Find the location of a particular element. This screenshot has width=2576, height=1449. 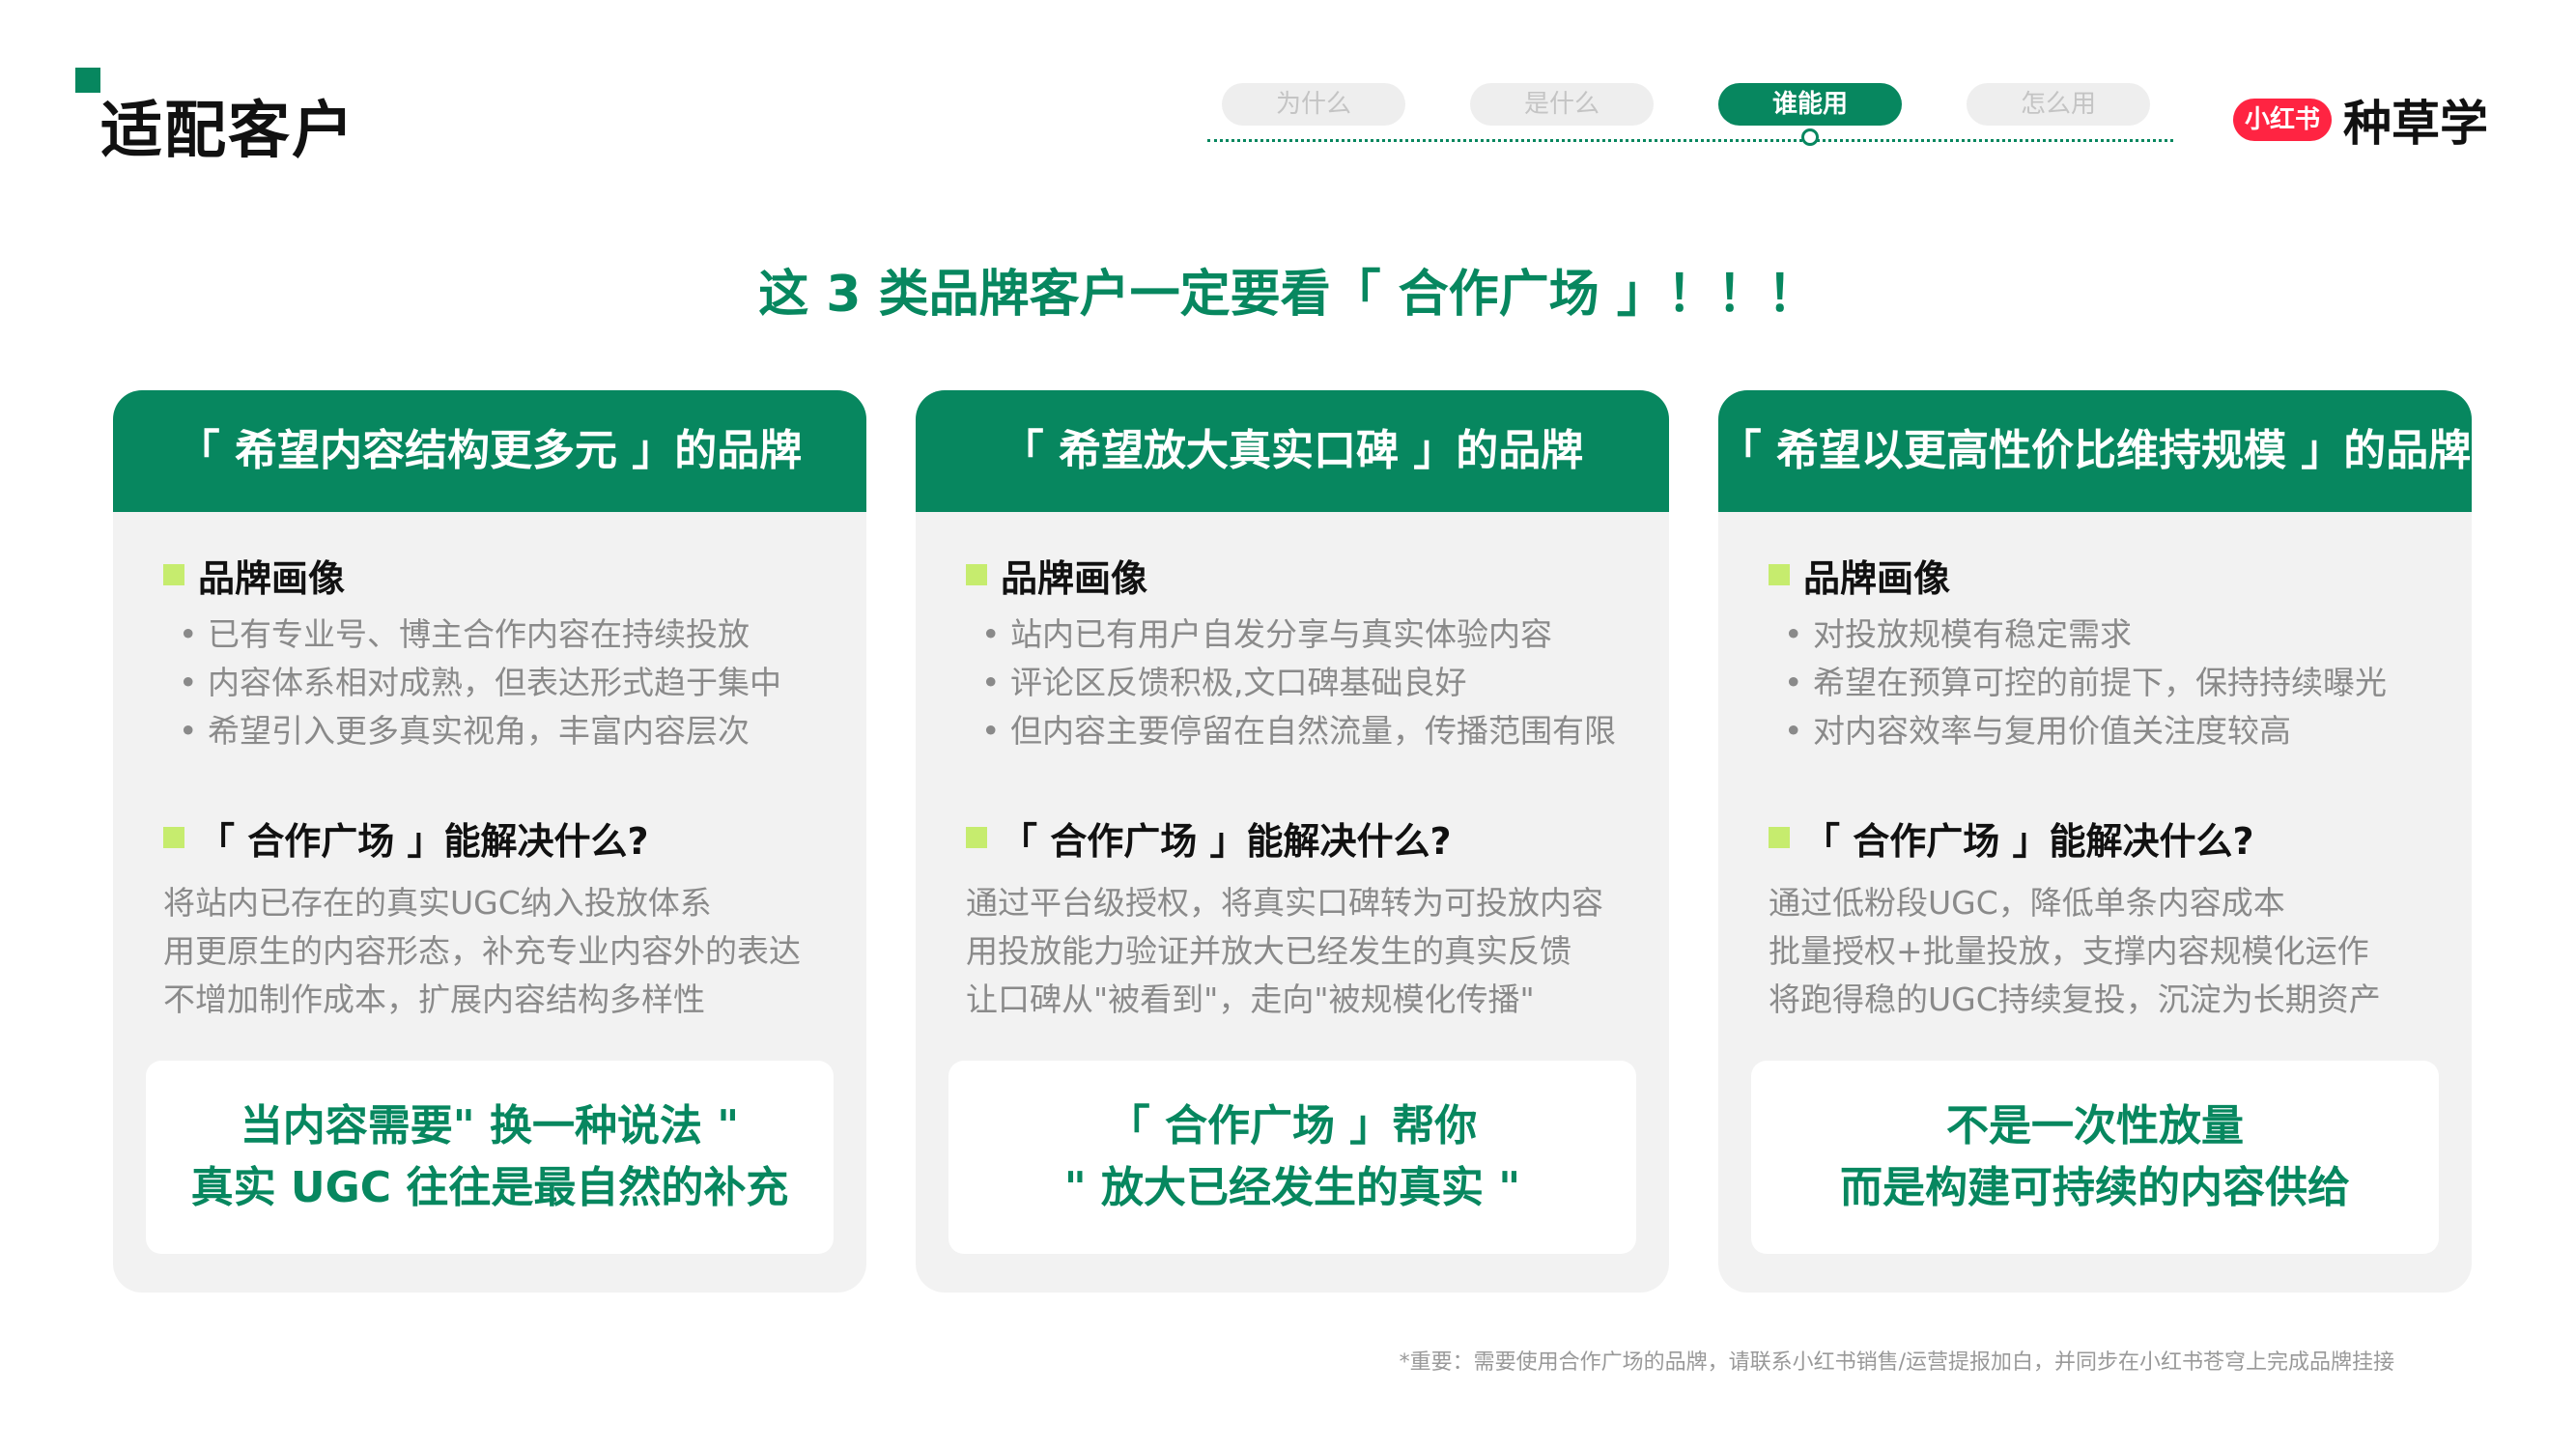

highlight-box: 当内容需要" 换一种说法 " 真实 UGC 往往是最自然的补充 is located at coordinates (490, 1157).